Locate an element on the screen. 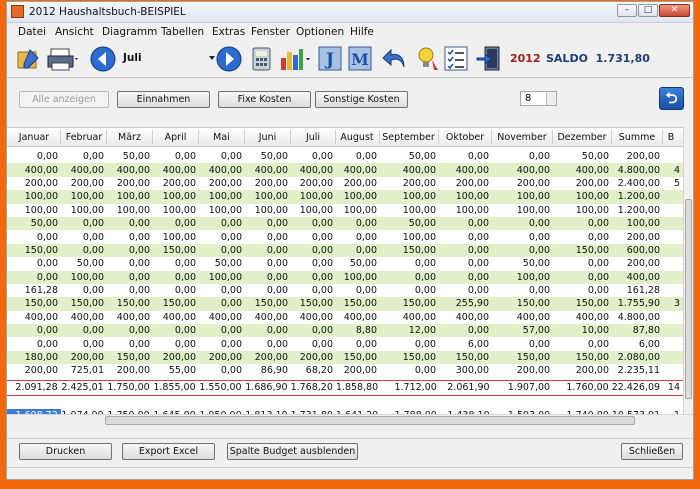 This screenshot has height=489, width=700. table-cell: 2.061,90 is located at coordinates (466, 387).